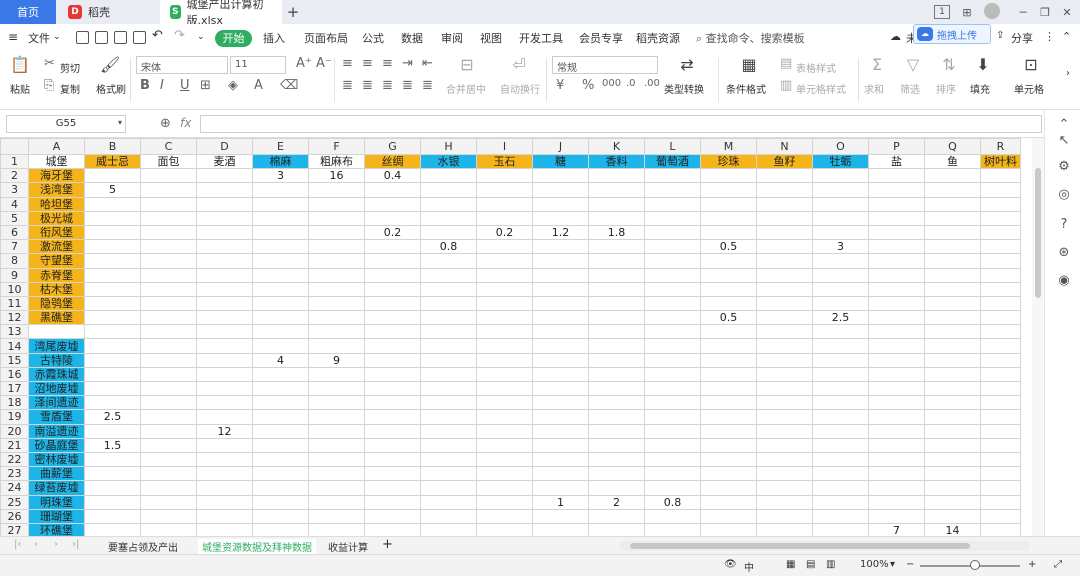  I want to click on castle-name-cell: 哈坦堡, so click(56, 204).